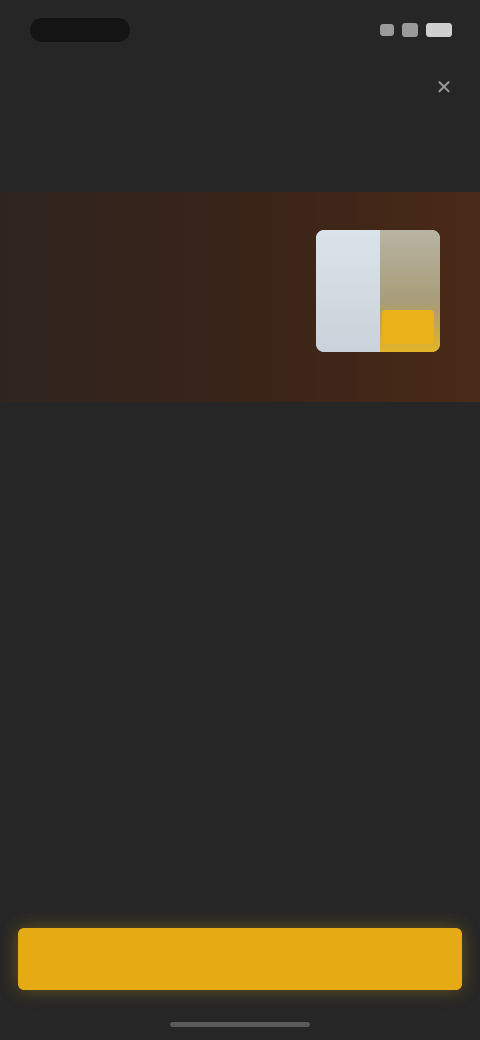  I want to click on product-image, so click(378, 291).